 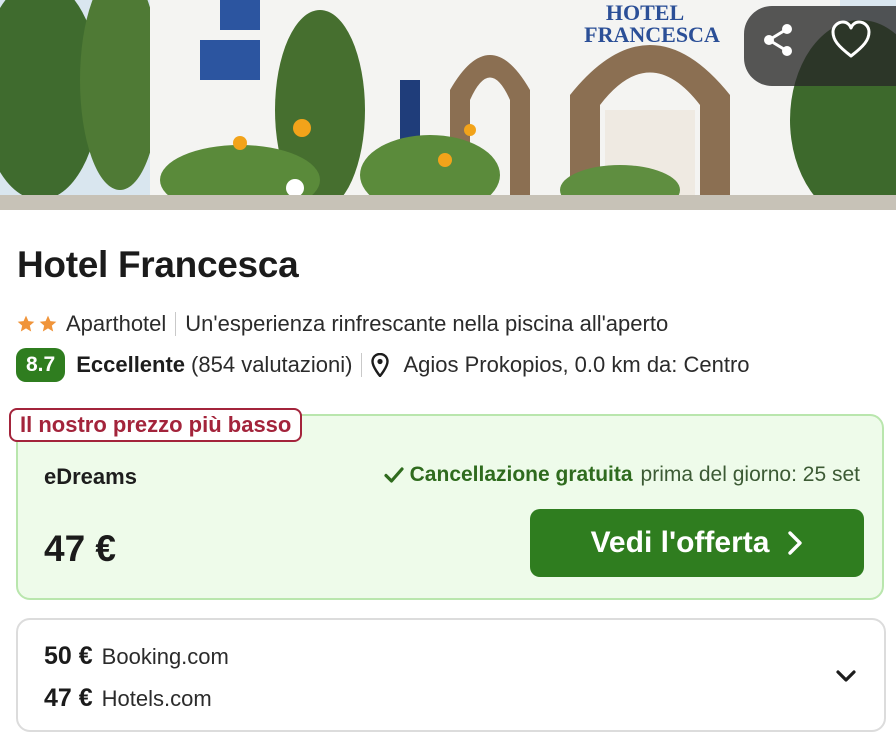 What do you see at coordinates (778, 40) in the screenshot?
I see `share-icon` at bounding box center [778, 40].